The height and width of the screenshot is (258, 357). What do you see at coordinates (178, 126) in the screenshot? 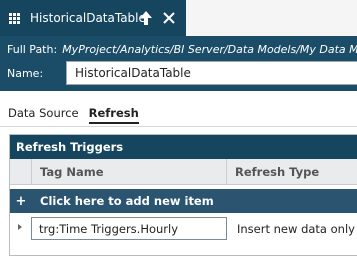
I see `subtab-divider` at bounding box center [178, 126].